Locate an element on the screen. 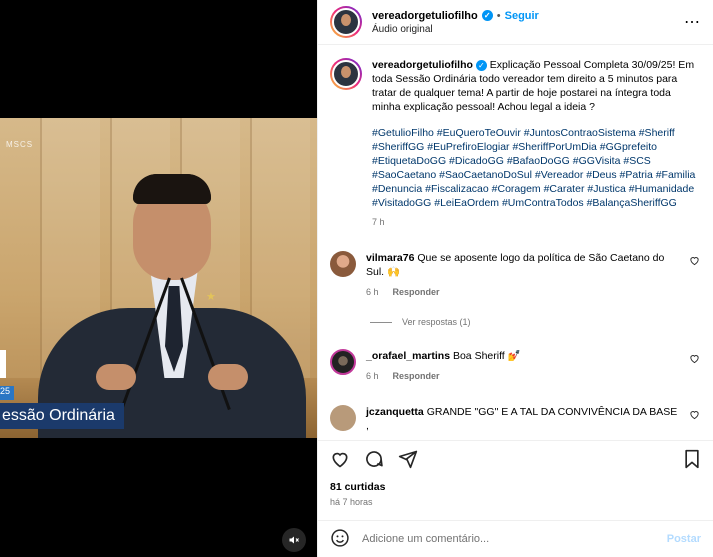 The image size is (713, 557). comment-button is located at coordinates (374, 459).